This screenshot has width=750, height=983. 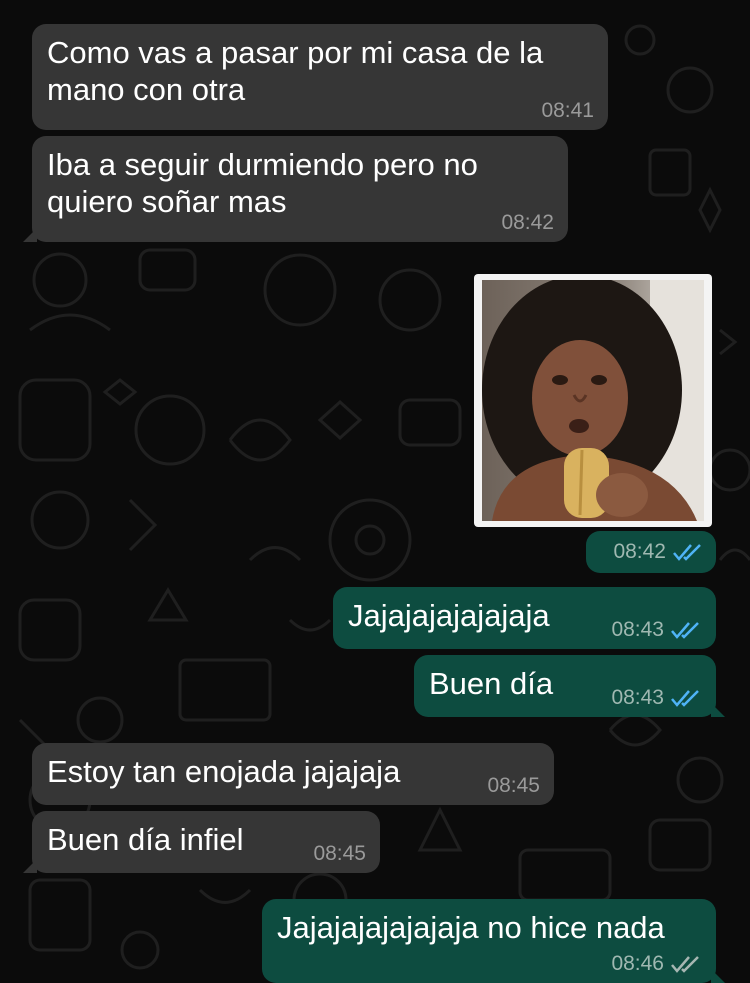 I want to click on photo-thumbnail, so click(x=593, y=400).